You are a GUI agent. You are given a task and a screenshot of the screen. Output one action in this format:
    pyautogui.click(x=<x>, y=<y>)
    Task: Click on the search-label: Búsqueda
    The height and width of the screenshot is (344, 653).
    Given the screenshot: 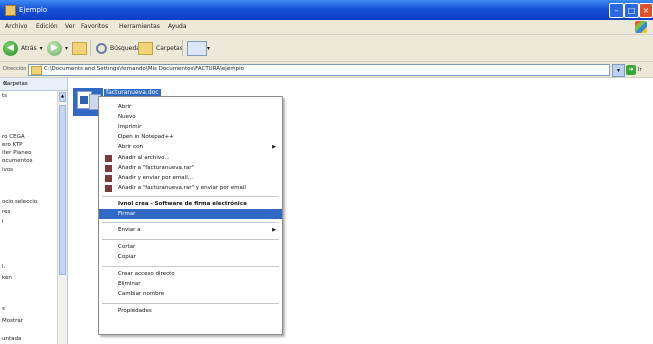 What is the action you would take?
    pyautogui.click(x=125, y=48)
    